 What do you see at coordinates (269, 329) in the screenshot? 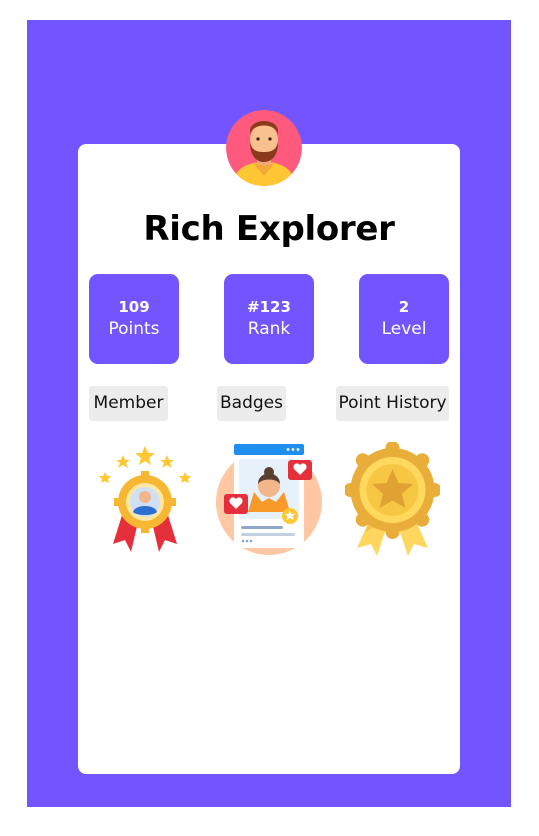
I see `rank-label: Rank` at bounding box center [269, 329].